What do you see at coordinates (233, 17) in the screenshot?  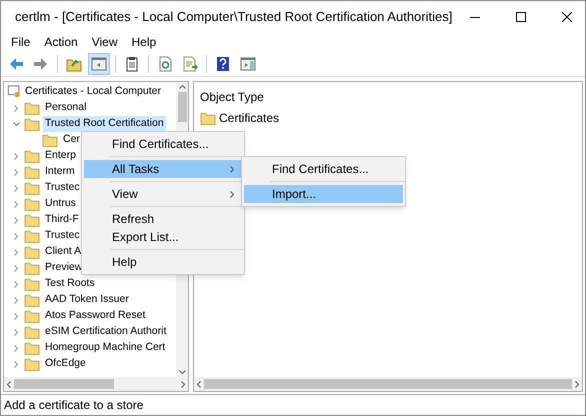 I see `window-title: certlm - [Certificates - Local Computer\Trusted Root Certification Authorities]` at bounding box center [233, 17].